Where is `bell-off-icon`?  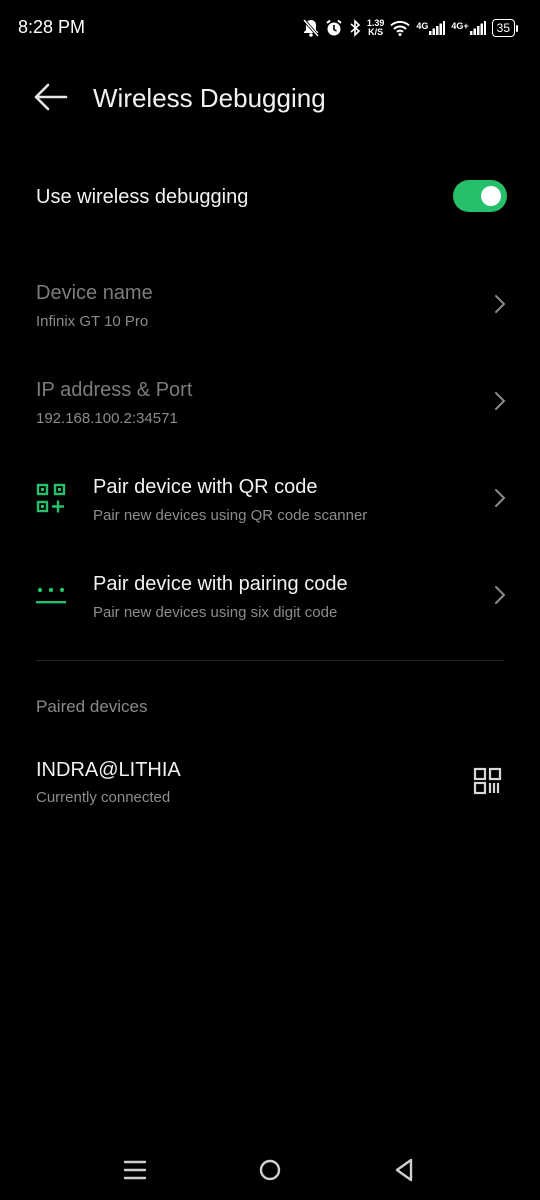
bell-off-icon is located at coordinates (310, 28).